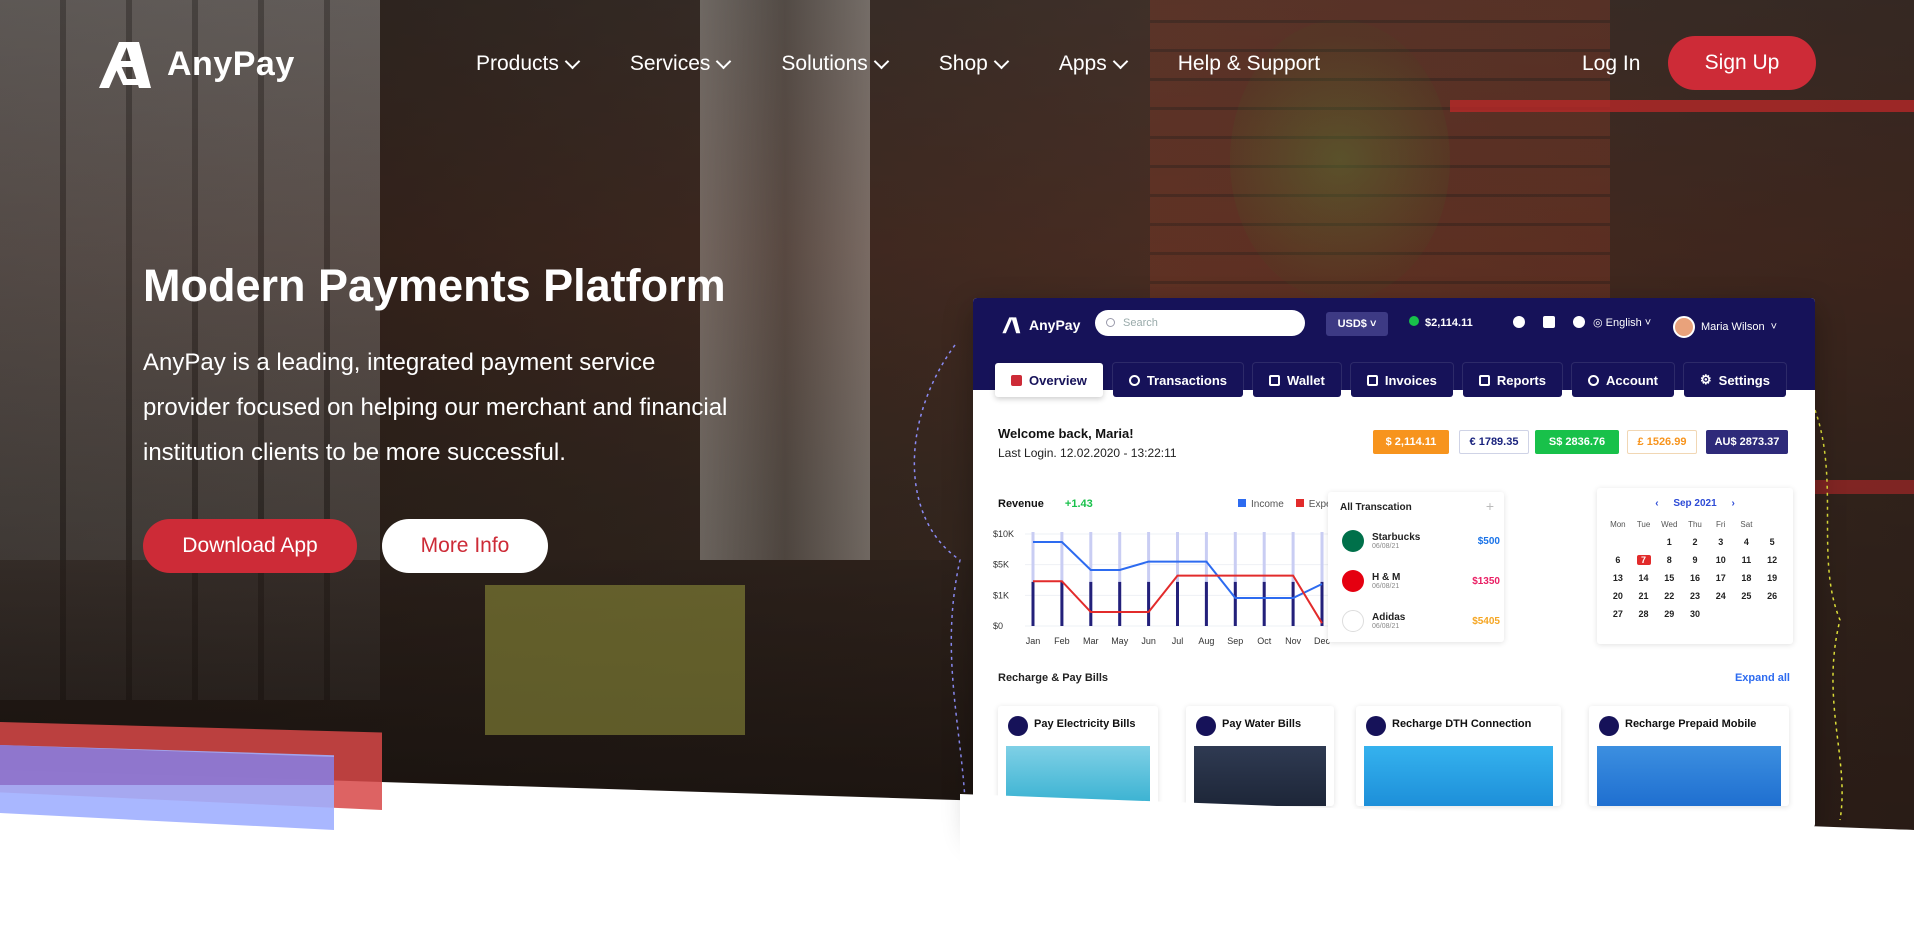 The width and height of the screenshot is (1914, 942). I want to click on invoice-icon, so click(1372, 380).